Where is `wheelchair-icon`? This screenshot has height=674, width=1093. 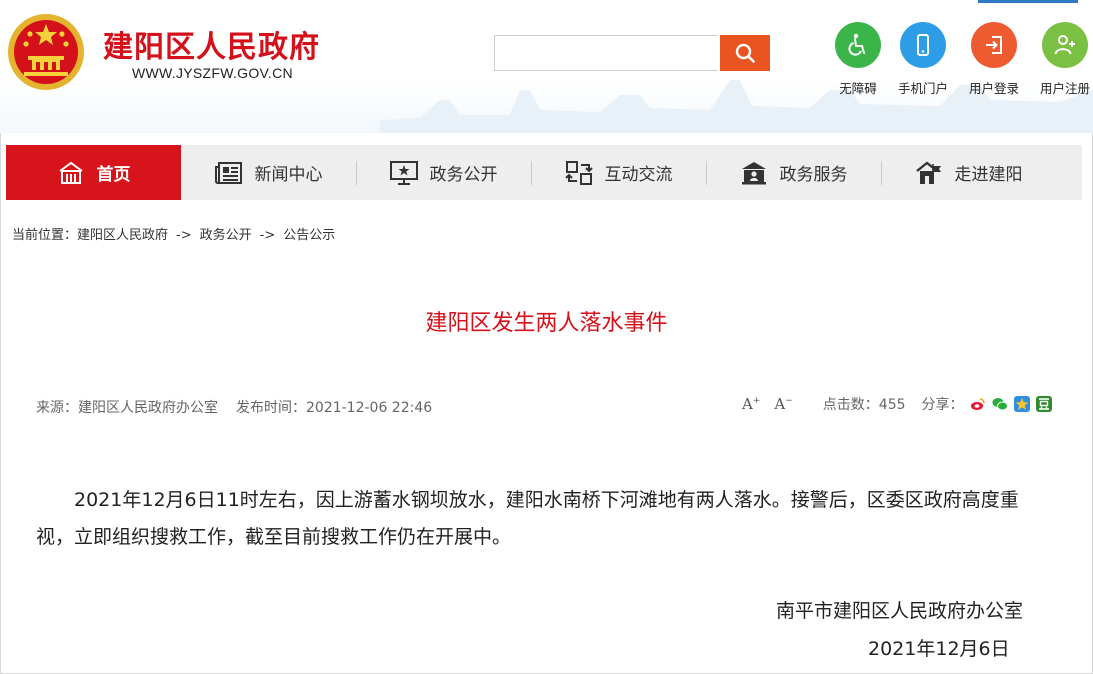 wheelchair-icon is located at coordinates (858, 45).